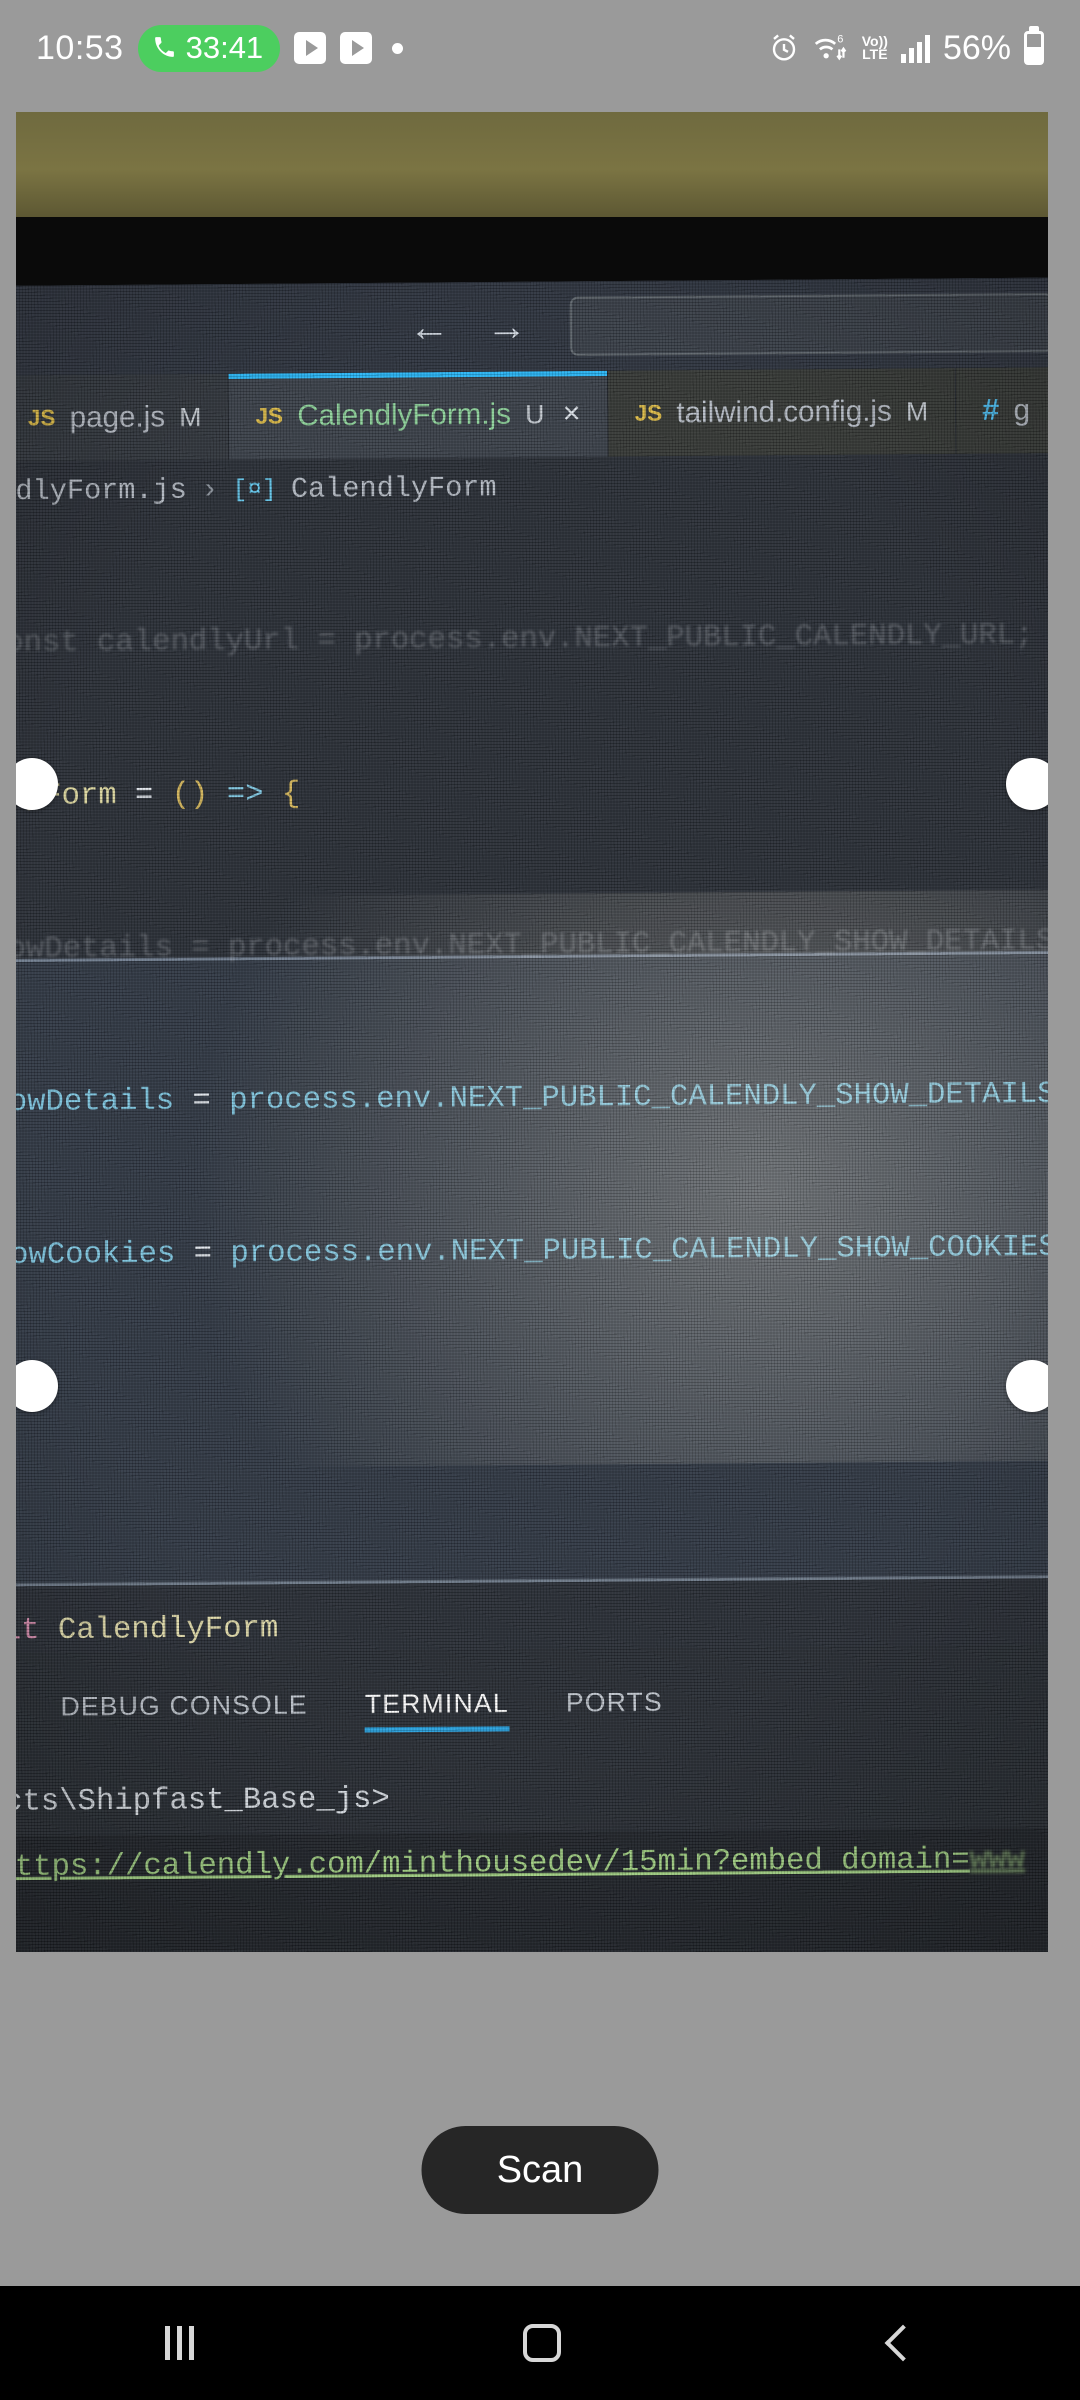 Image resolution: width=1080 pixels, height=2400 pixels. What do you see at coordinates (203, 1801) in the screenshot?
I see `terminal-prompt: ojects\Shipfast_Base_js>` at bounding box center [203, 1801].